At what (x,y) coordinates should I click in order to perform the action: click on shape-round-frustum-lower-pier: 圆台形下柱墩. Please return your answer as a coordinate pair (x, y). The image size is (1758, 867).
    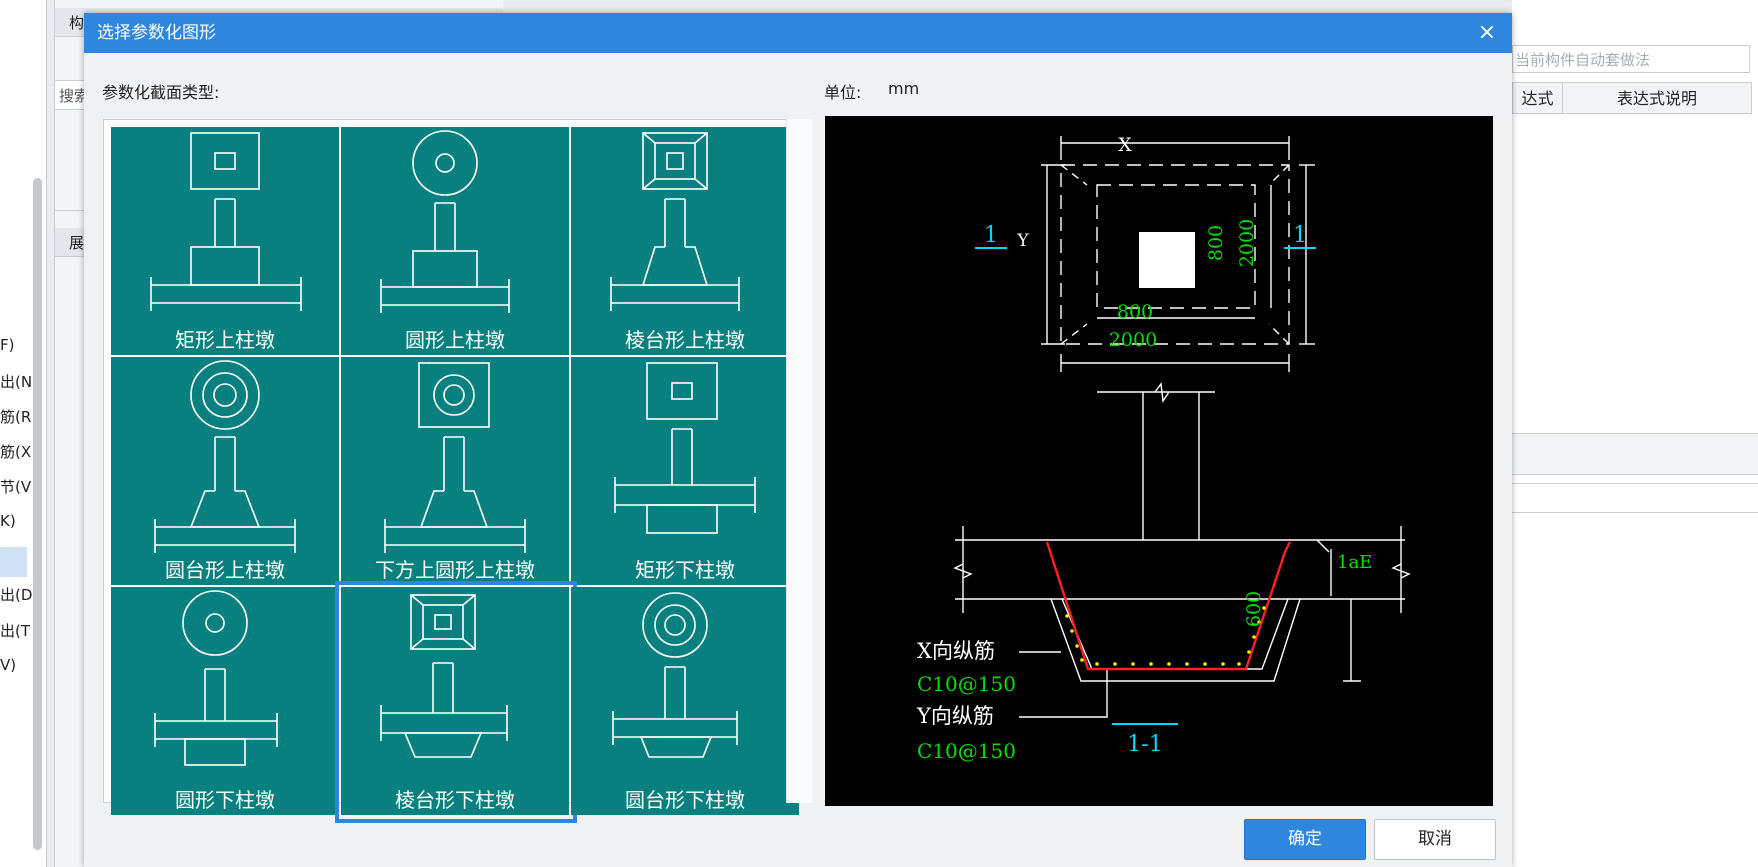
    Looking at the image, I should click on (685, 701).